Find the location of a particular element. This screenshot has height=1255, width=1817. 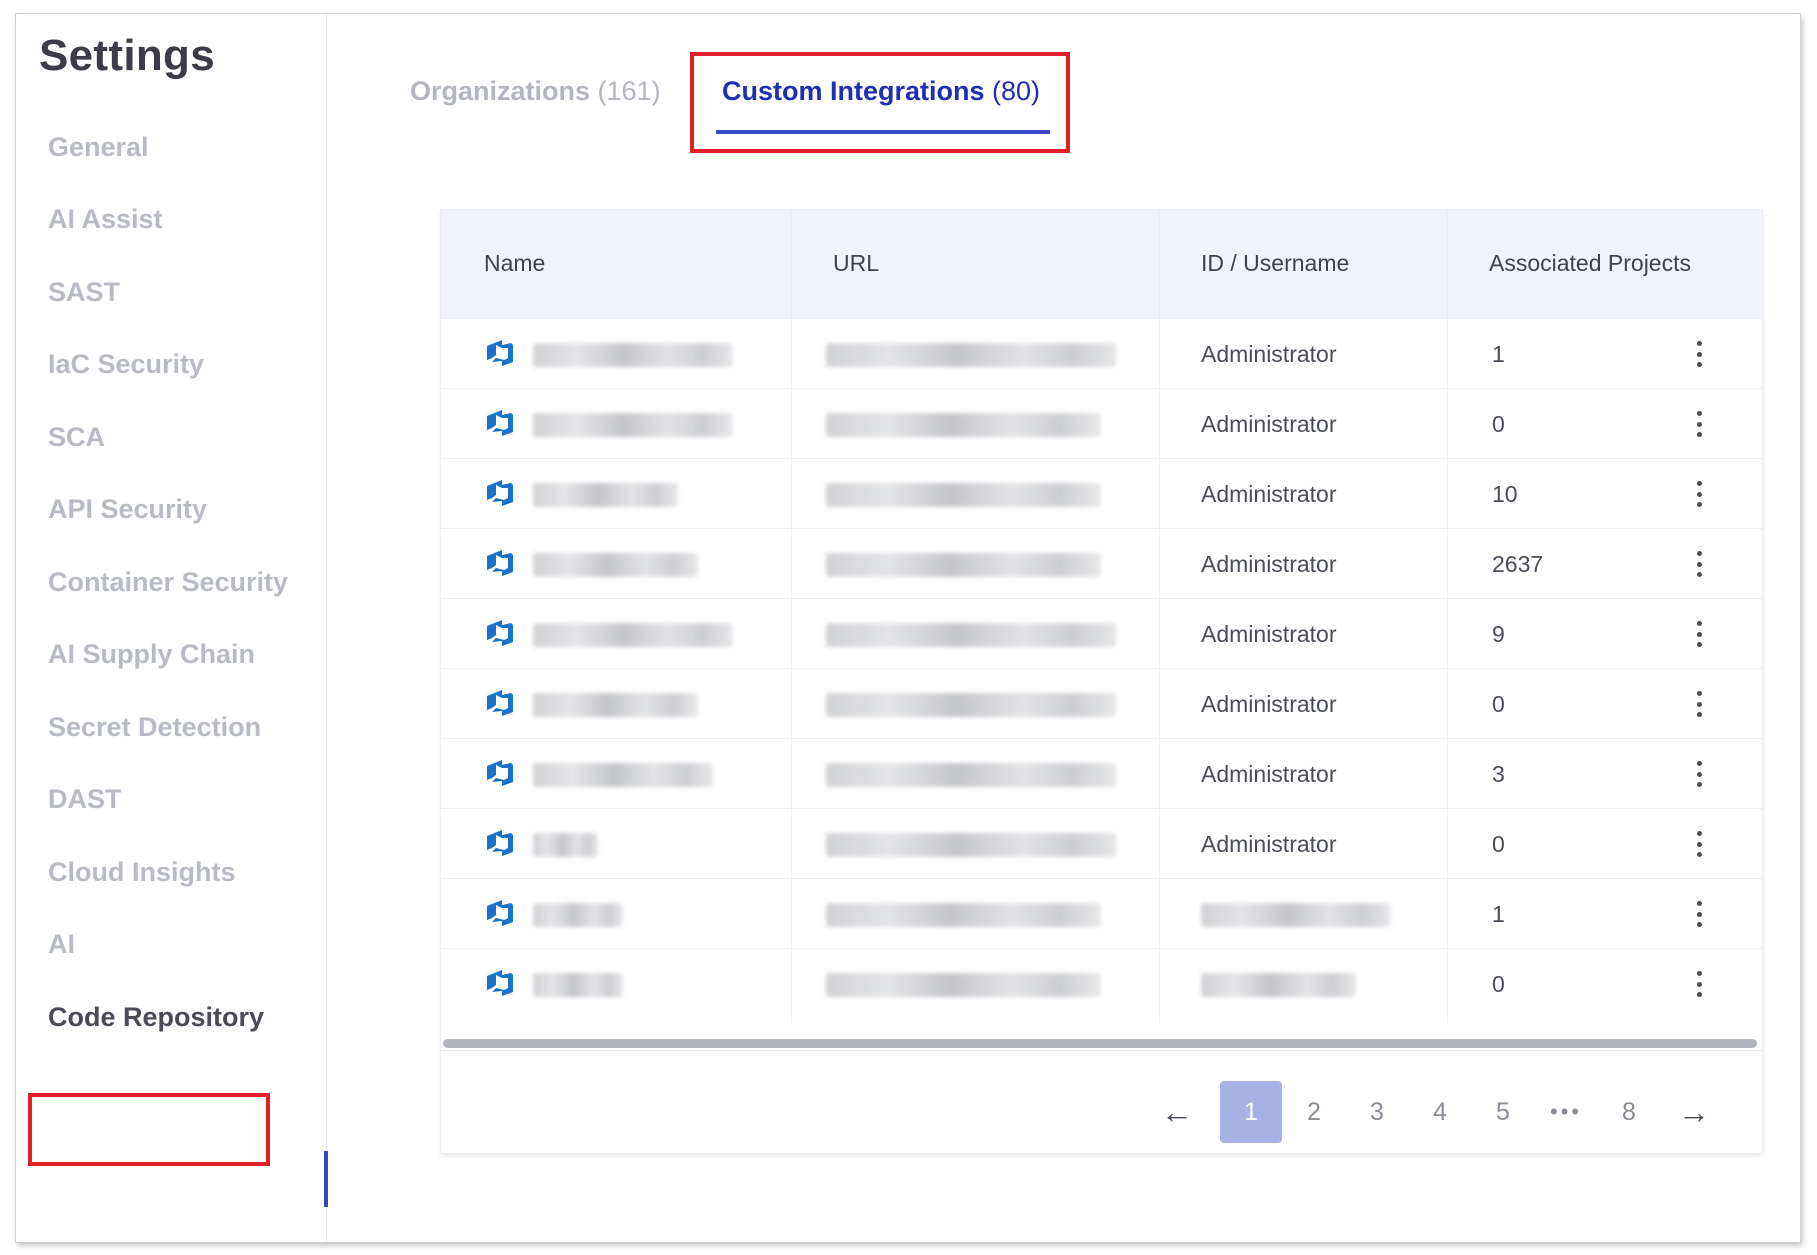

table-row: Administrator 3 is located at coordinates (1101, 773).